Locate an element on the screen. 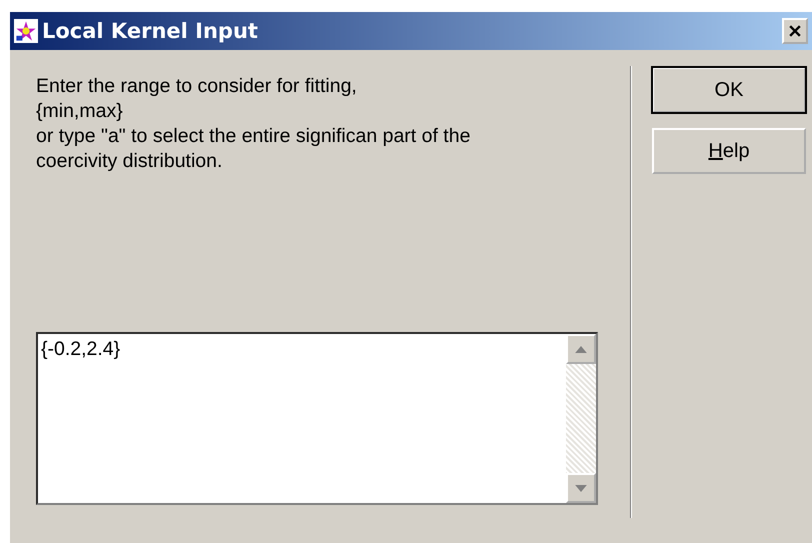  app-icon is located at coordinates (26, 31).